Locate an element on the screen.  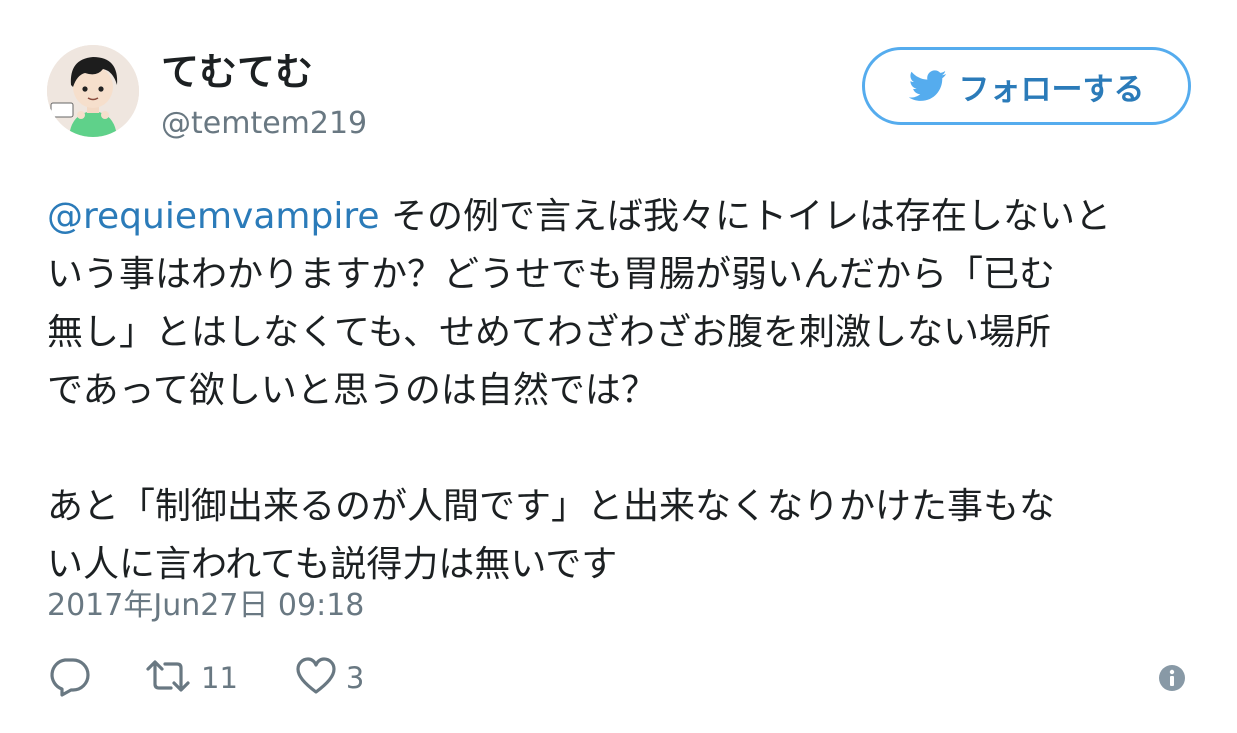
reply-button is located at coordinates (69, 678).